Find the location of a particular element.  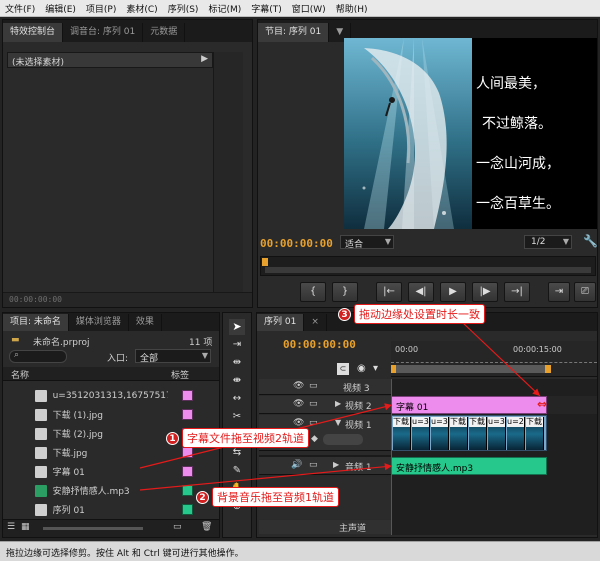

lift-button: ⇥ is located at coordinates (559, 292).